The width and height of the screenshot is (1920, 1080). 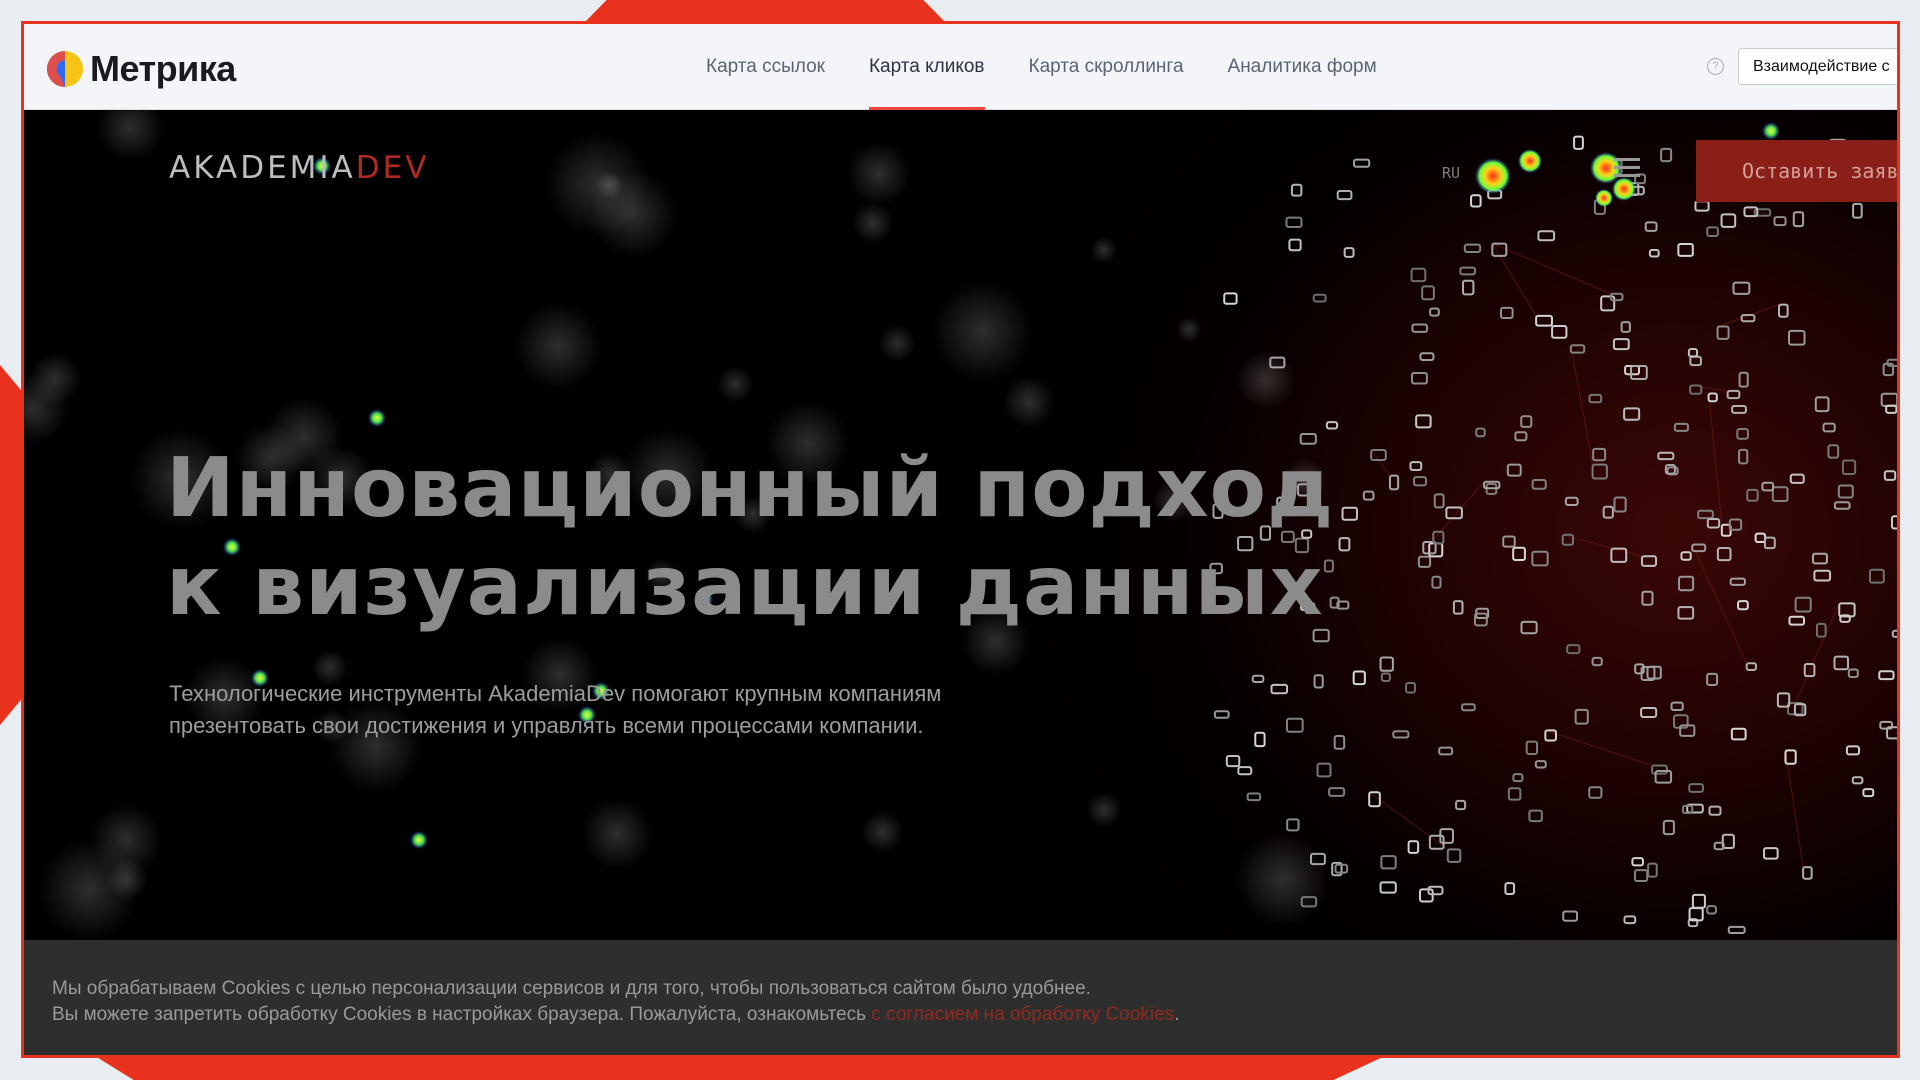 What do you see at coordinates (1302, 67) in the screenshot?
I see `tab-form-analytics: Аналитика форм` at bounding box center [1302, 67].